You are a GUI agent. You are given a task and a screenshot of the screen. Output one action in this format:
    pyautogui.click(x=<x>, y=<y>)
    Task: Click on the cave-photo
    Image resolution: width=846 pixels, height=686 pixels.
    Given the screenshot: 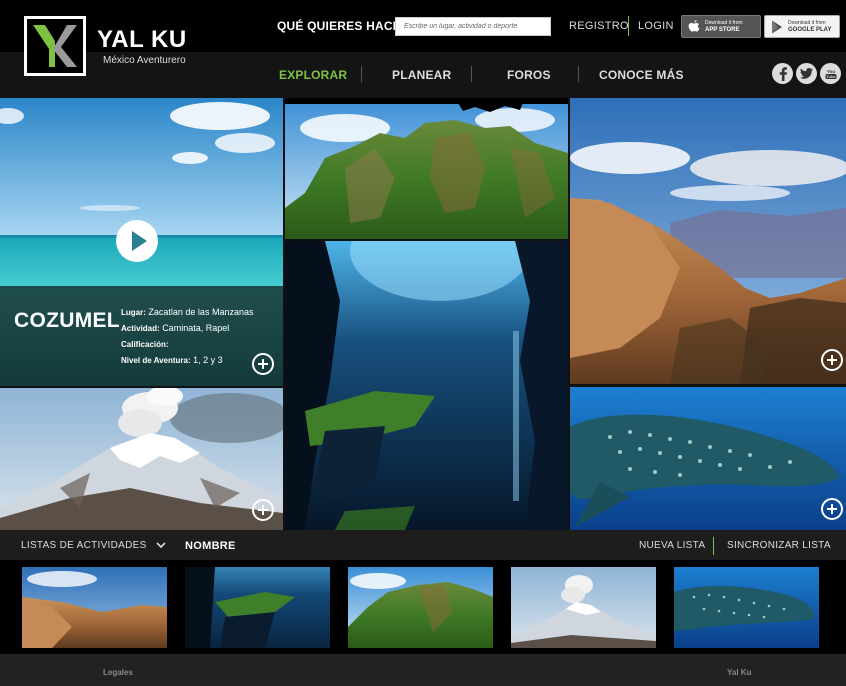 What is the action you would take?
    pyautogui.click(x=426, y=385)
    